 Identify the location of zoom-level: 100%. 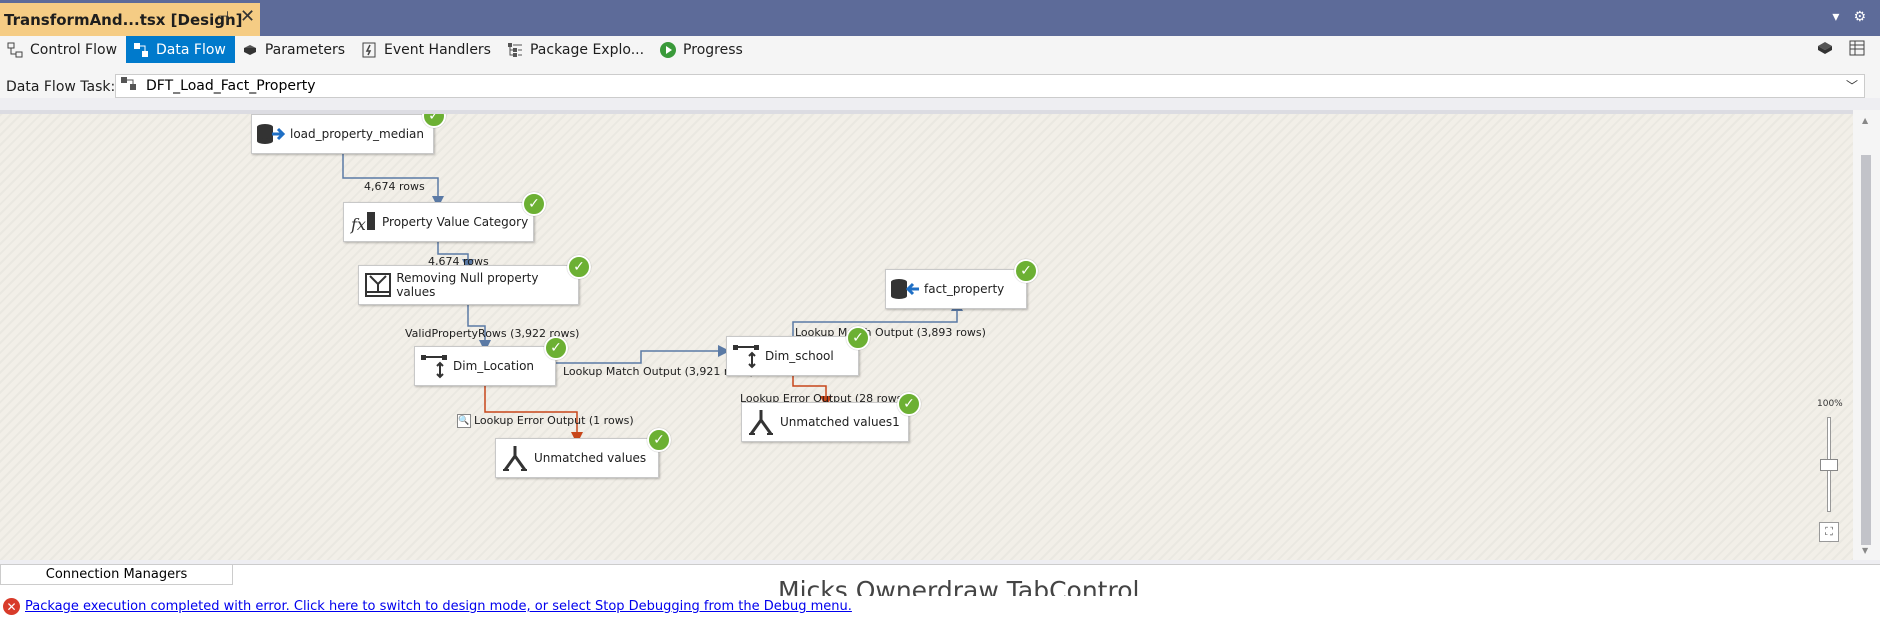
(1830, 404).